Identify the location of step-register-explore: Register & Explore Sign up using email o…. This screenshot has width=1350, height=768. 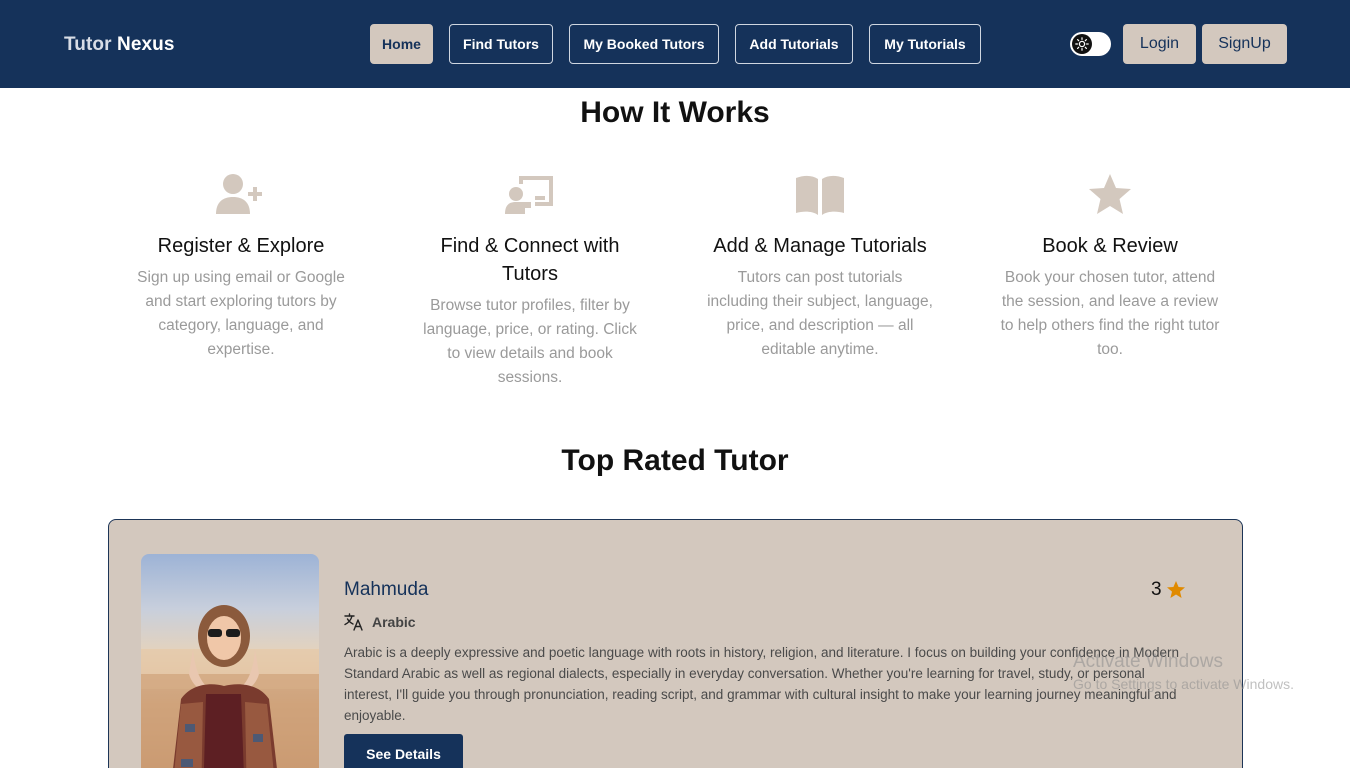
(241, 267).